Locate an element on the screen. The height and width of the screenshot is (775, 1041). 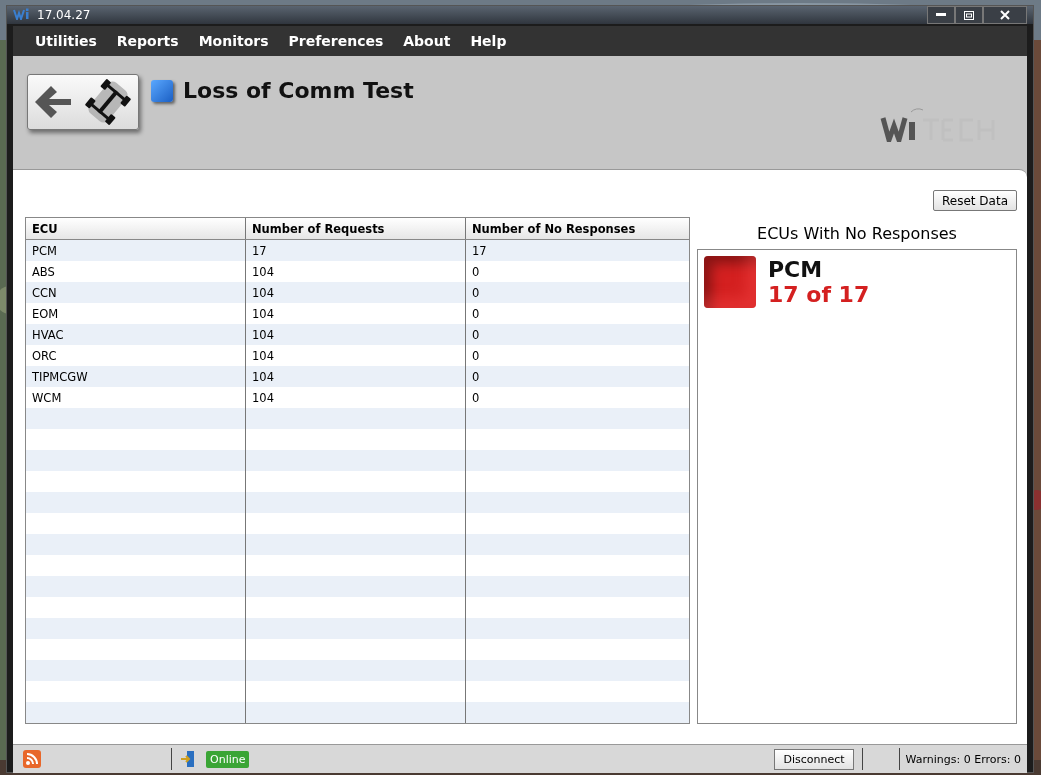
warnings-errors-summary: Warnings: 0 Errors: 0 is located at coordinates (963, 759).